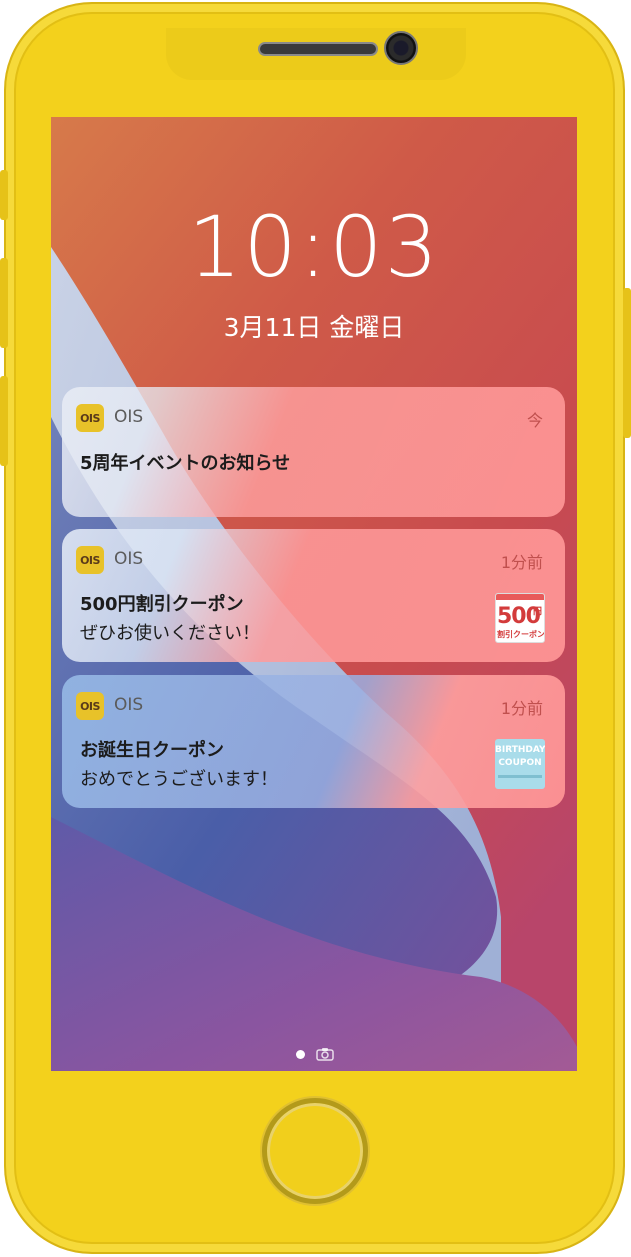 The width and height of the screenshot is (631, 1257). I want to click on birthday-coupon-thumbnail: BIRTHDAY COUPON, so click(520, 764).